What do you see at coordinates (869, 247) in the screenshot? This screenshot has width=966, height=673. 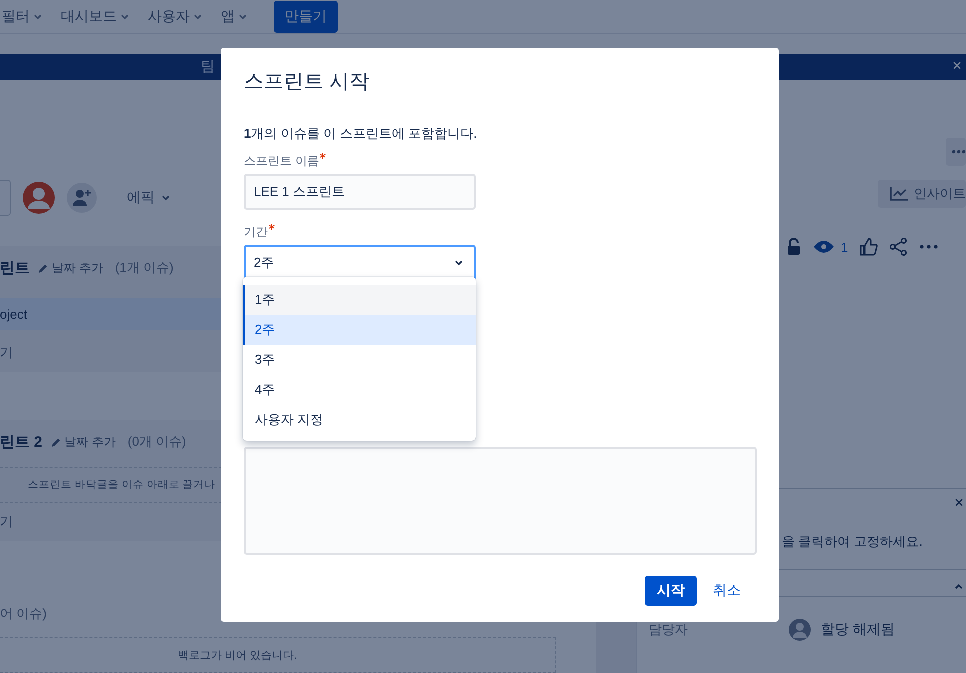 I see `thumbs-up-icon` at bounding box center [869, 247].